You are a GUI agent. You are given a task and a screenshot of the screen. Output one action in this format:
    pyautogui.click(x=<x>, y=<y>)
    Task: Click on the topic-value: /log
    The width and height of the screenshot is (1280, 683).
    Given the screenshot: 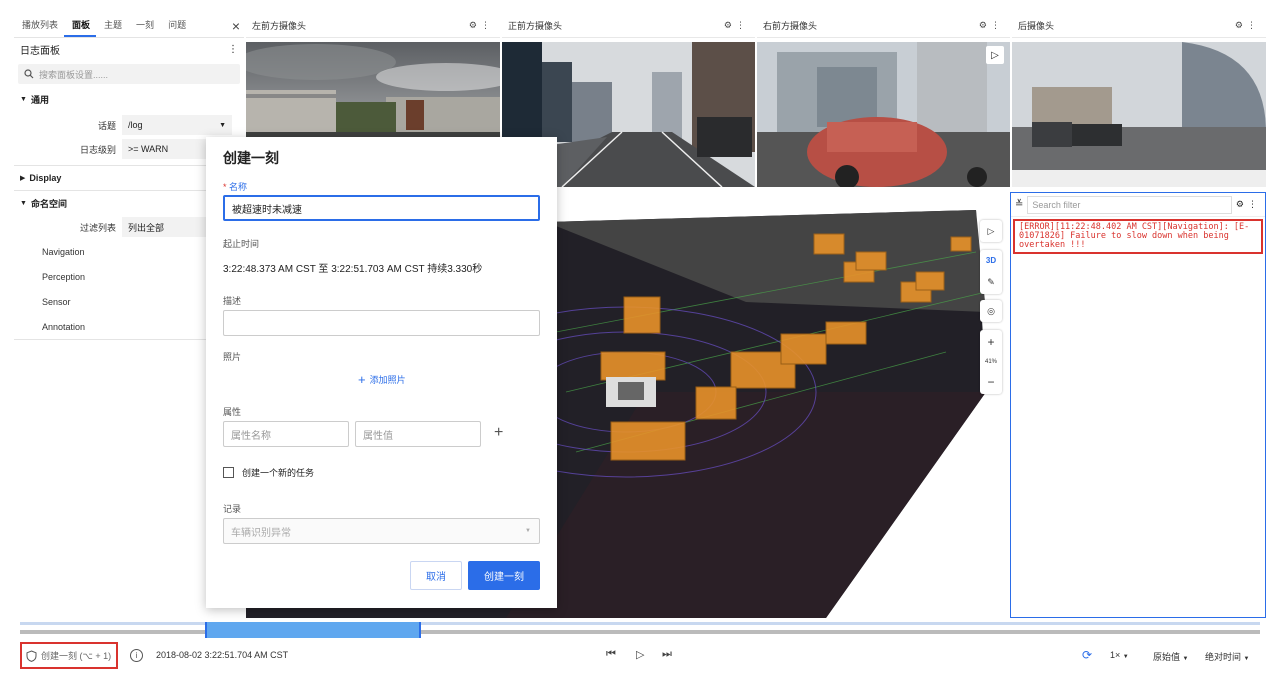 What is the action you would take?
    pyautogui.click(x=135, y=125)
    